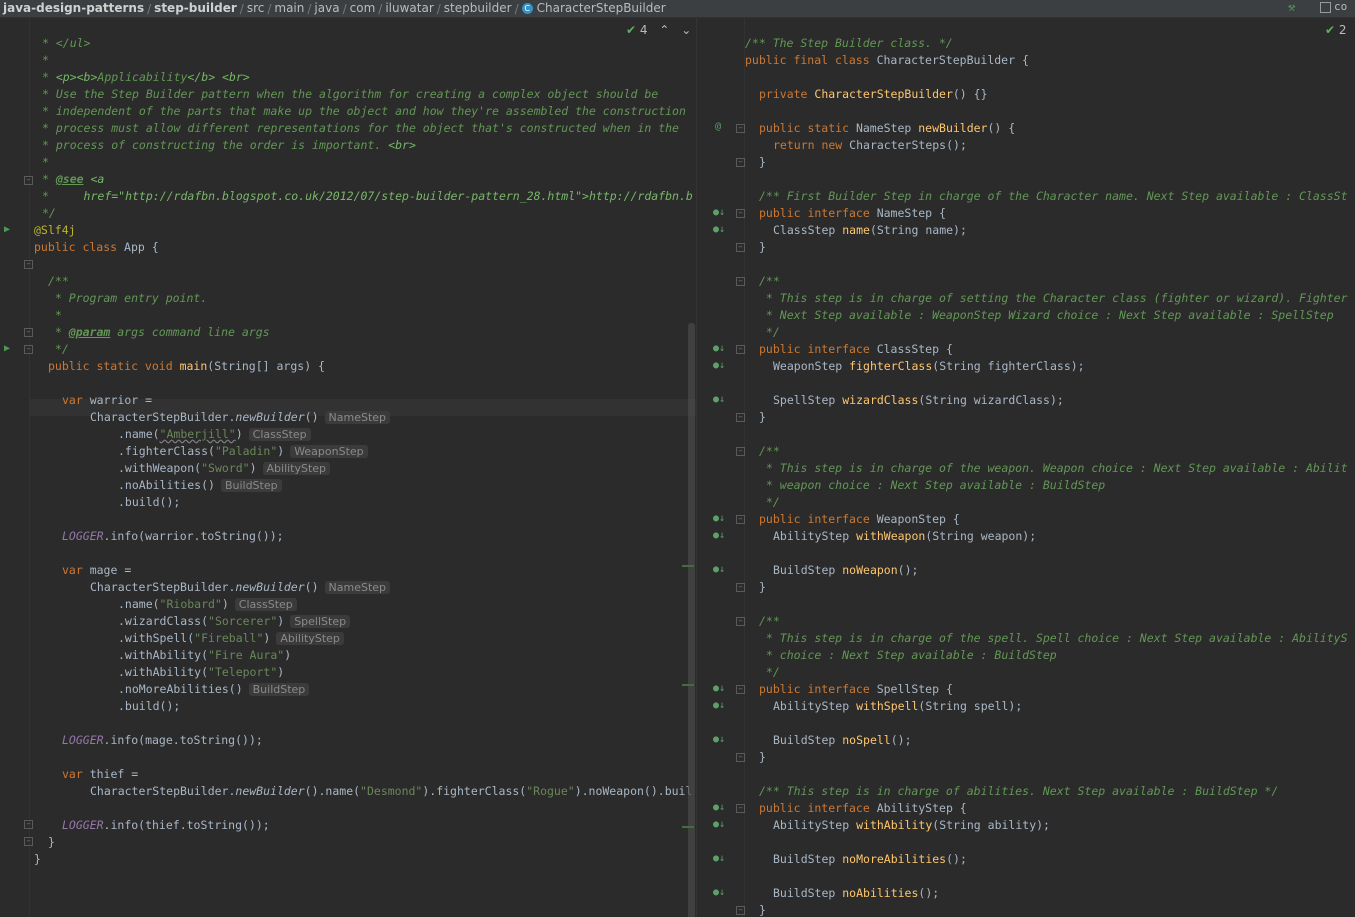 This screenshot has width=1355, height=917. What do you see at coordinates (1333, 7) in the screenshot?
I see `editor-tab-right: co` at bounding box center [1333, 7].